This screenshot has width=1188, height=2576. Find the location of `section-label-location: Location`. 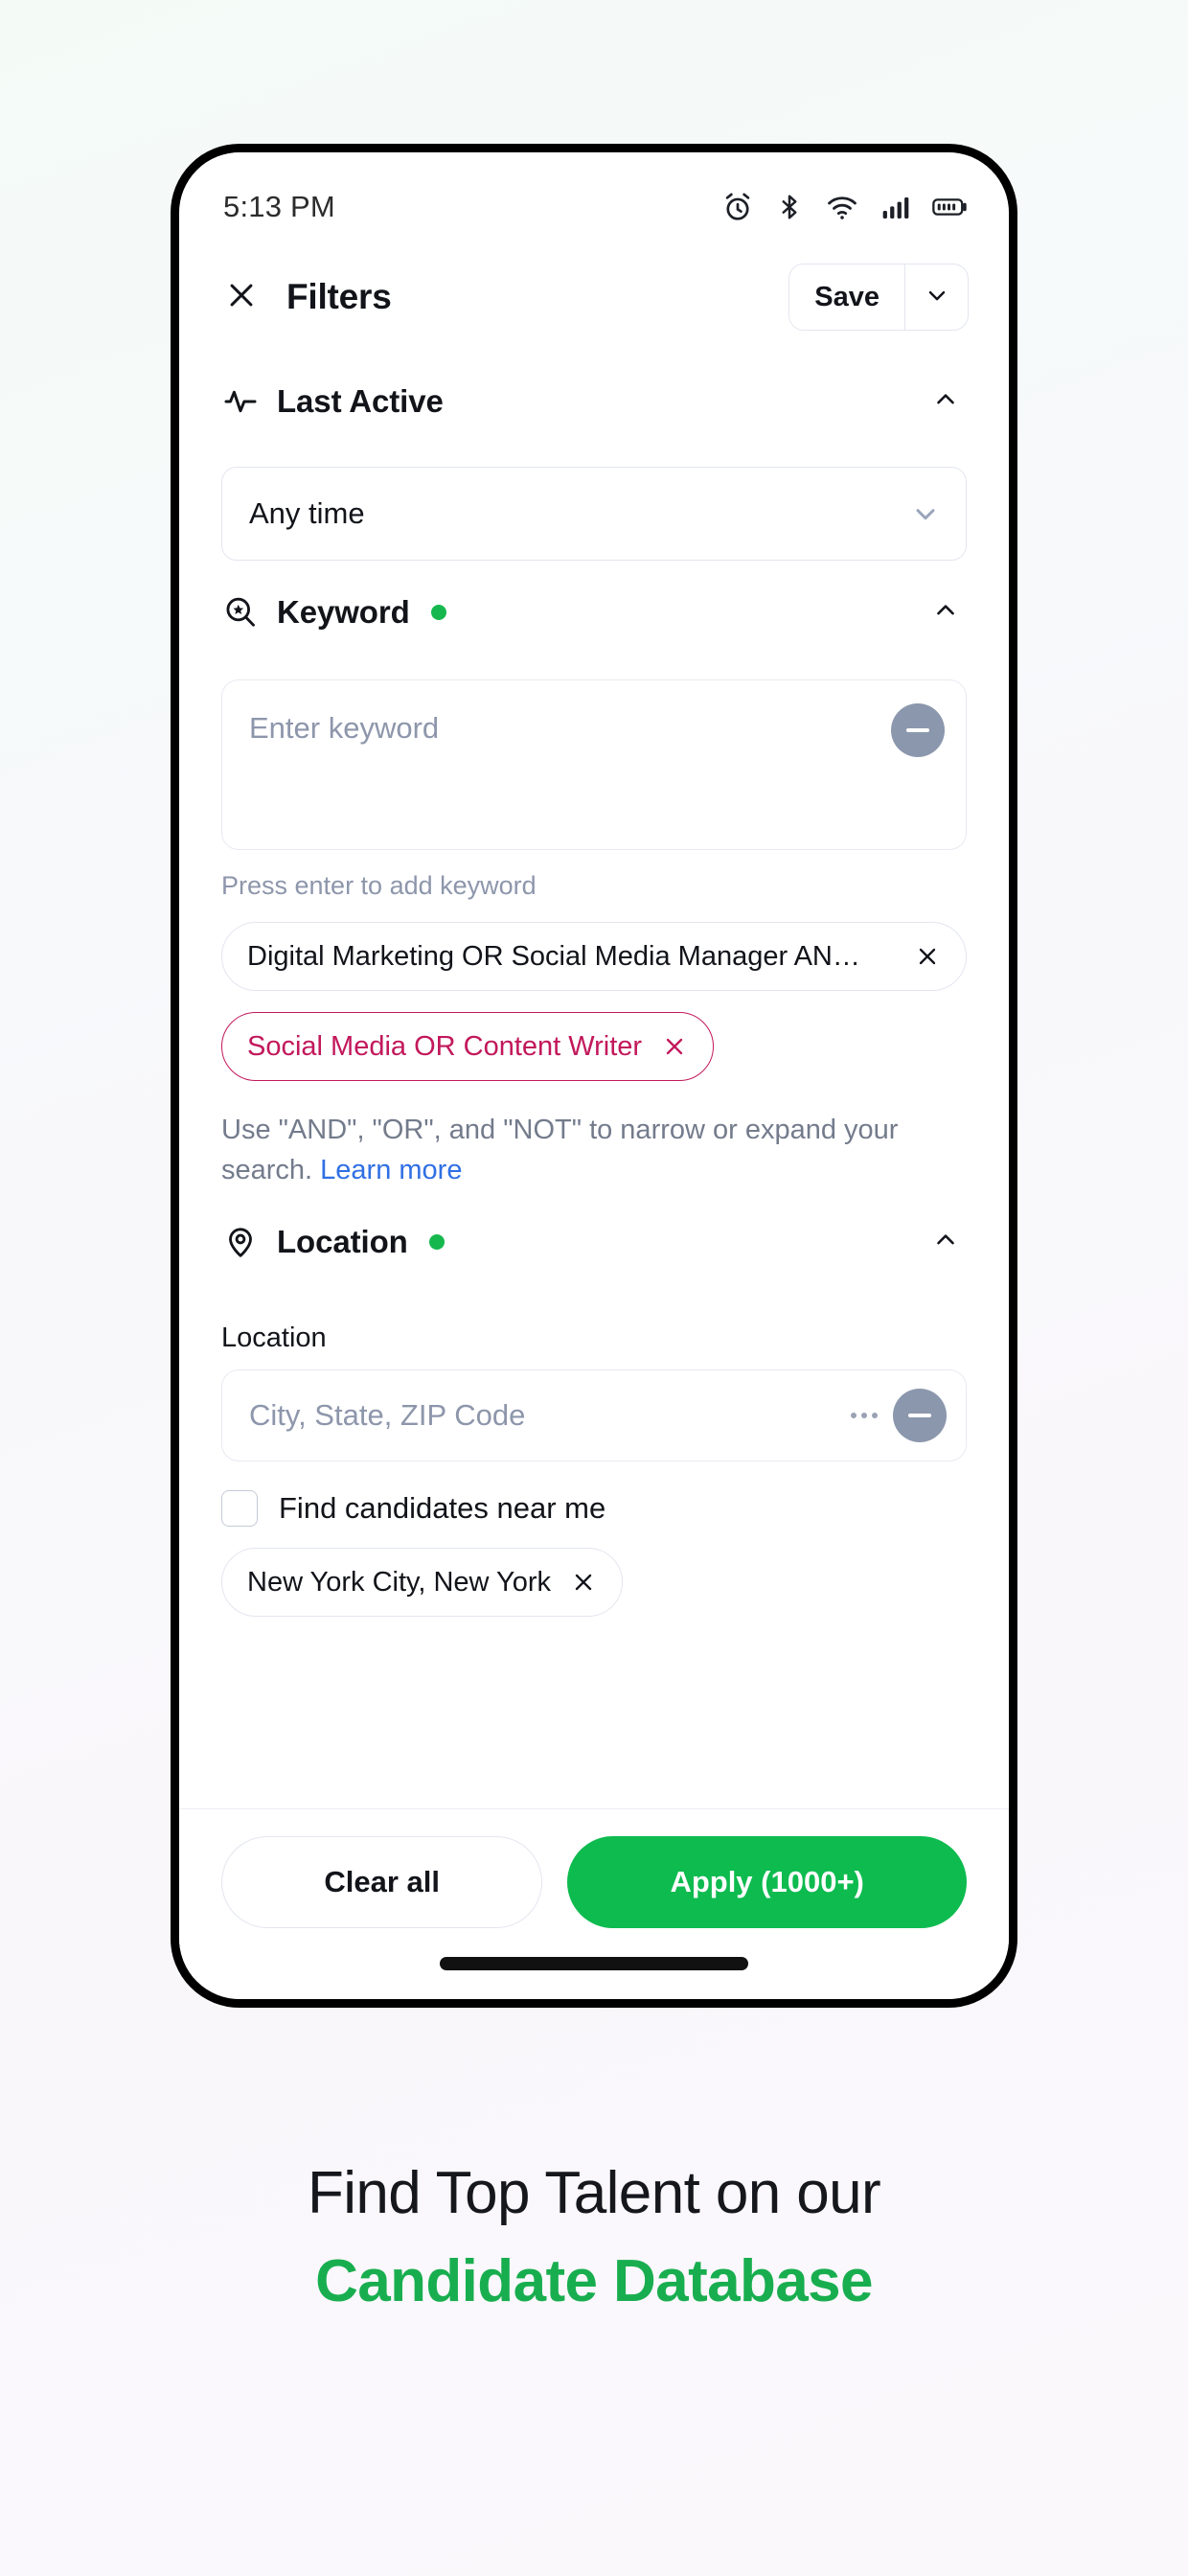

section-label-location: Location is located at coordinates (342, 1242).